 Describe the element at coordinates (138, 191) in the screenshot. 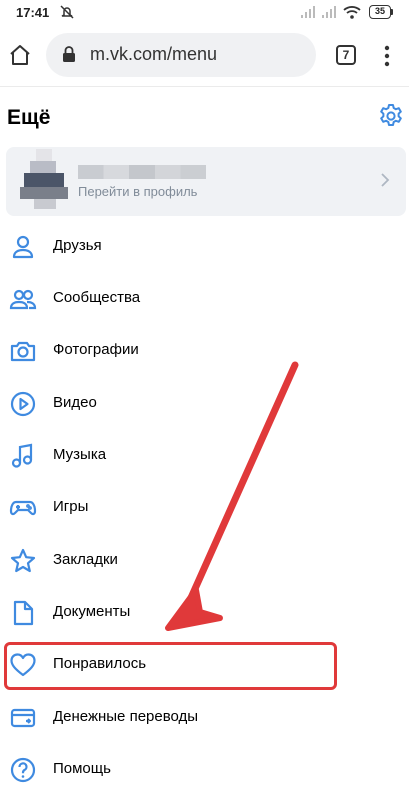

I see `profile-link-text: Перейти в профиль` at that location.